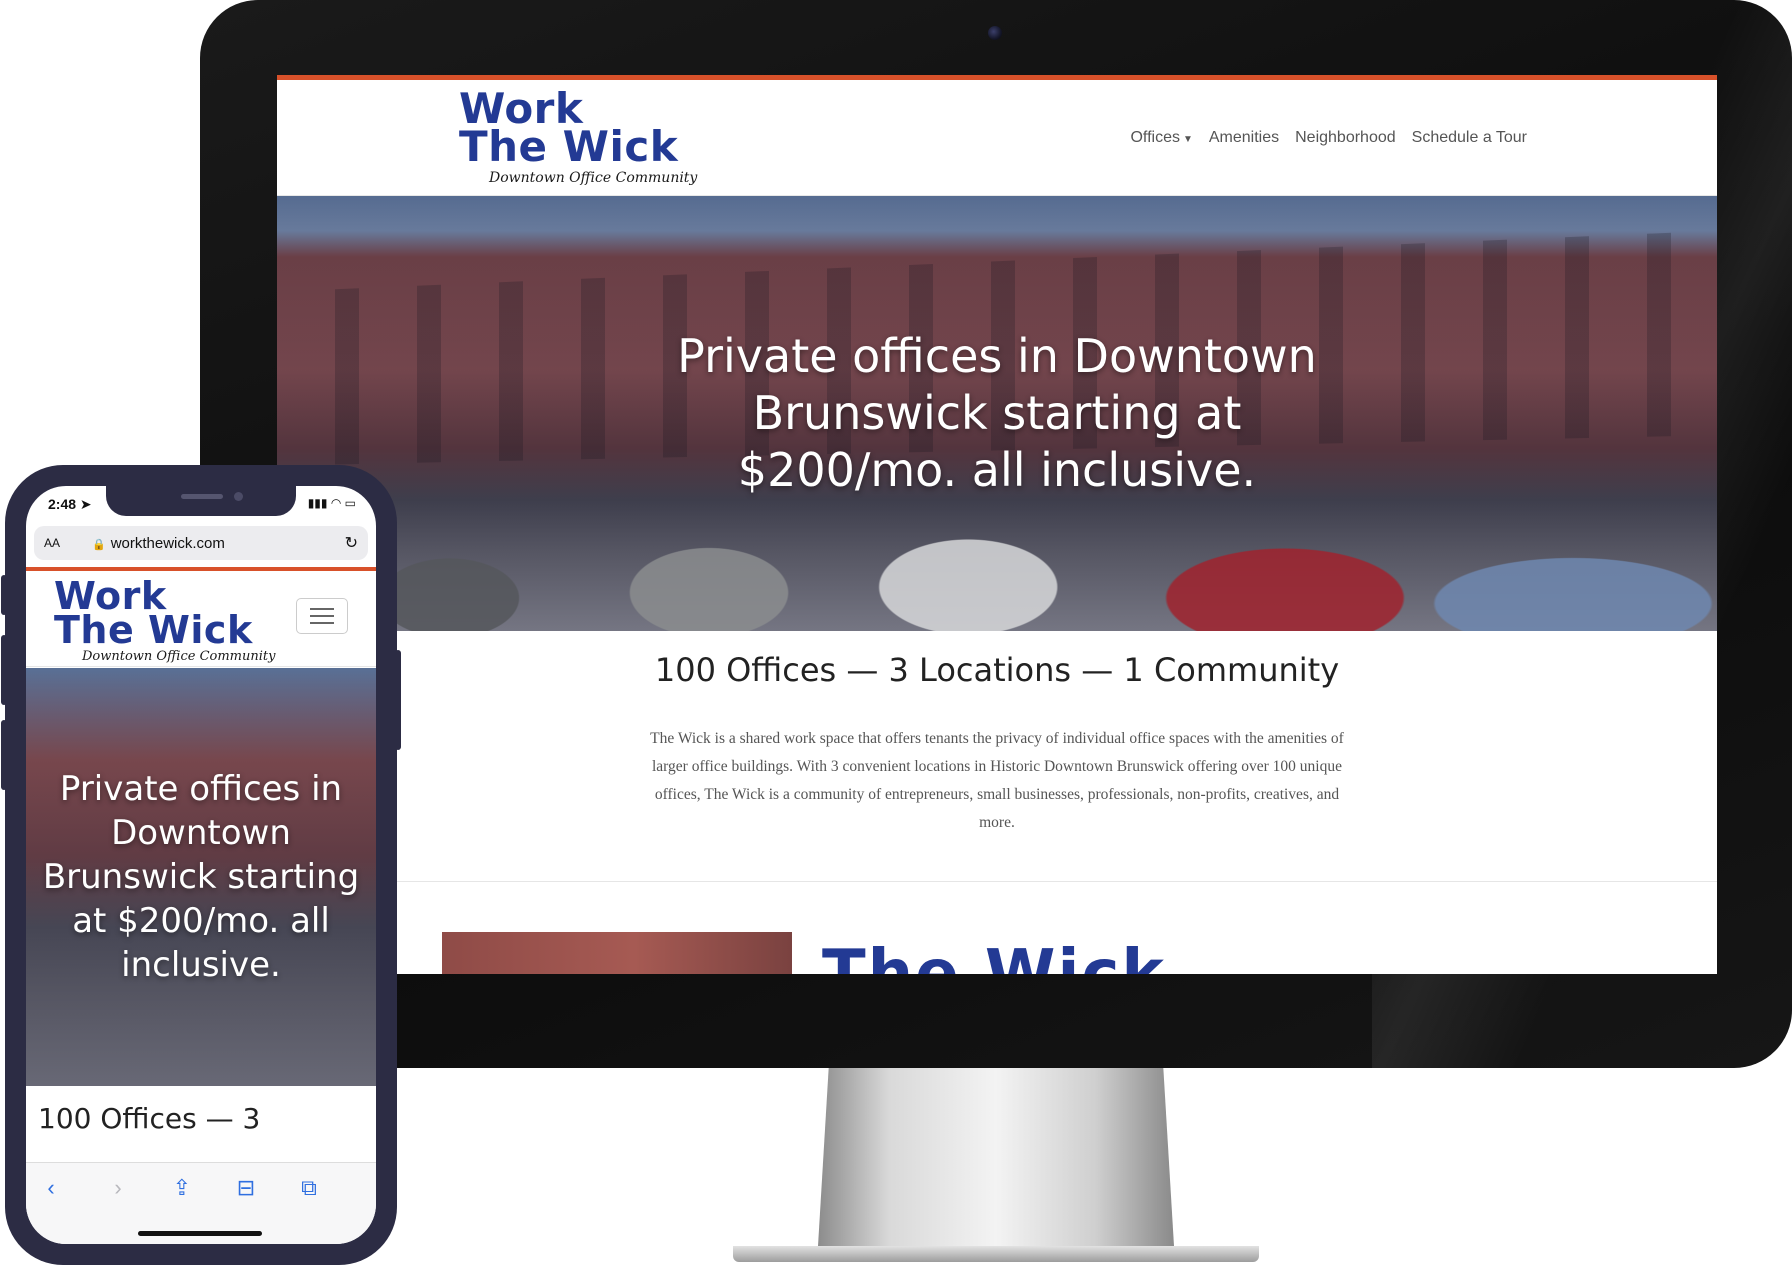 The width and height of the screenshot is (1792, 1265). Describe the element at coordinates (70, 504) in the screenshot. I see `status-time: 2:48 ➤` at that location.